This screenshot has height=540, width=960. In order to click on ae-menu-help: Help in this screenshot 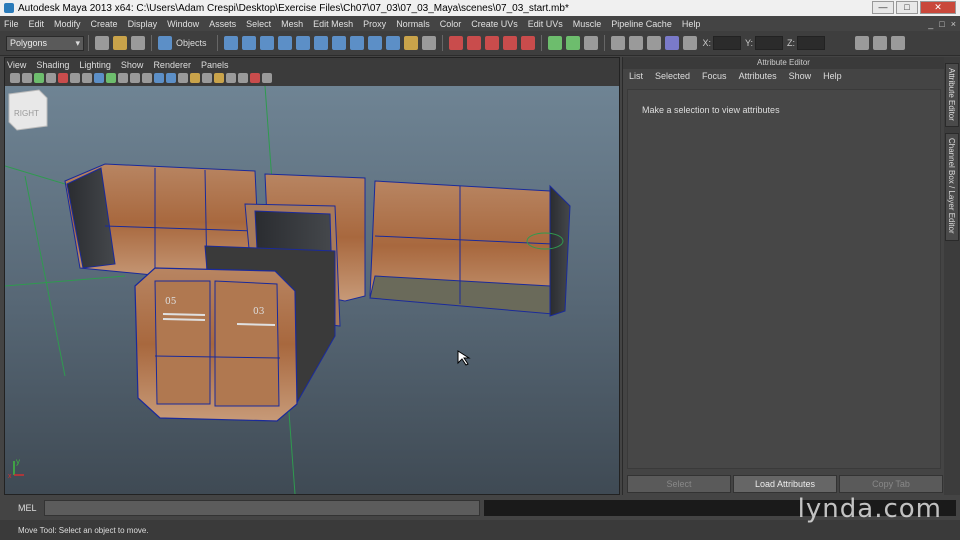, I will do `click(832, 76)`.